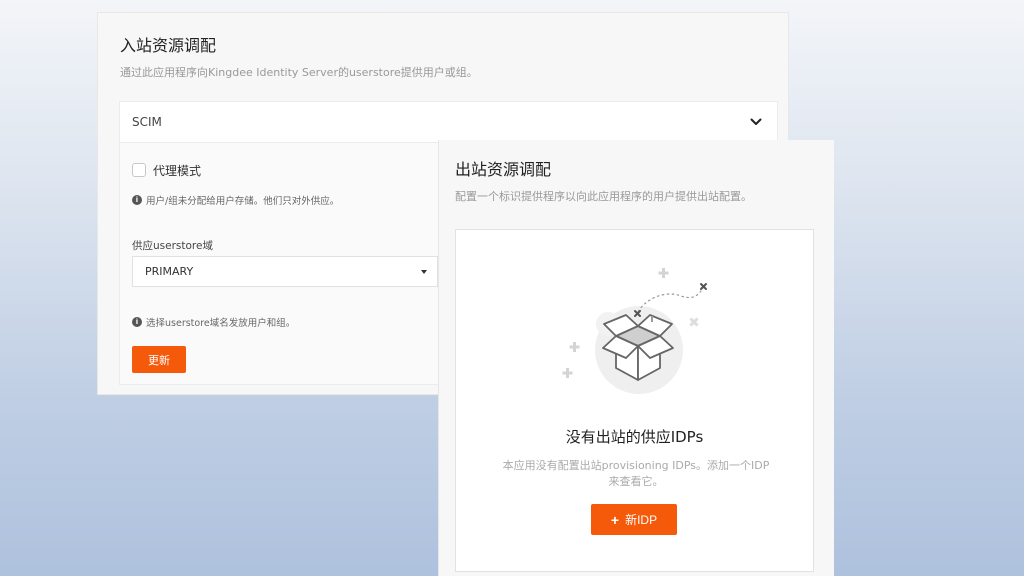 Image resolution: width=1024 pixels, height=576 pixels. What do you see at coordinates (243, 201) in the screenshot?
I see `proxy-mode-hint-text: 用户/组未分配给用户存储。他们只对外供应。` at bounding box center [243, 201].